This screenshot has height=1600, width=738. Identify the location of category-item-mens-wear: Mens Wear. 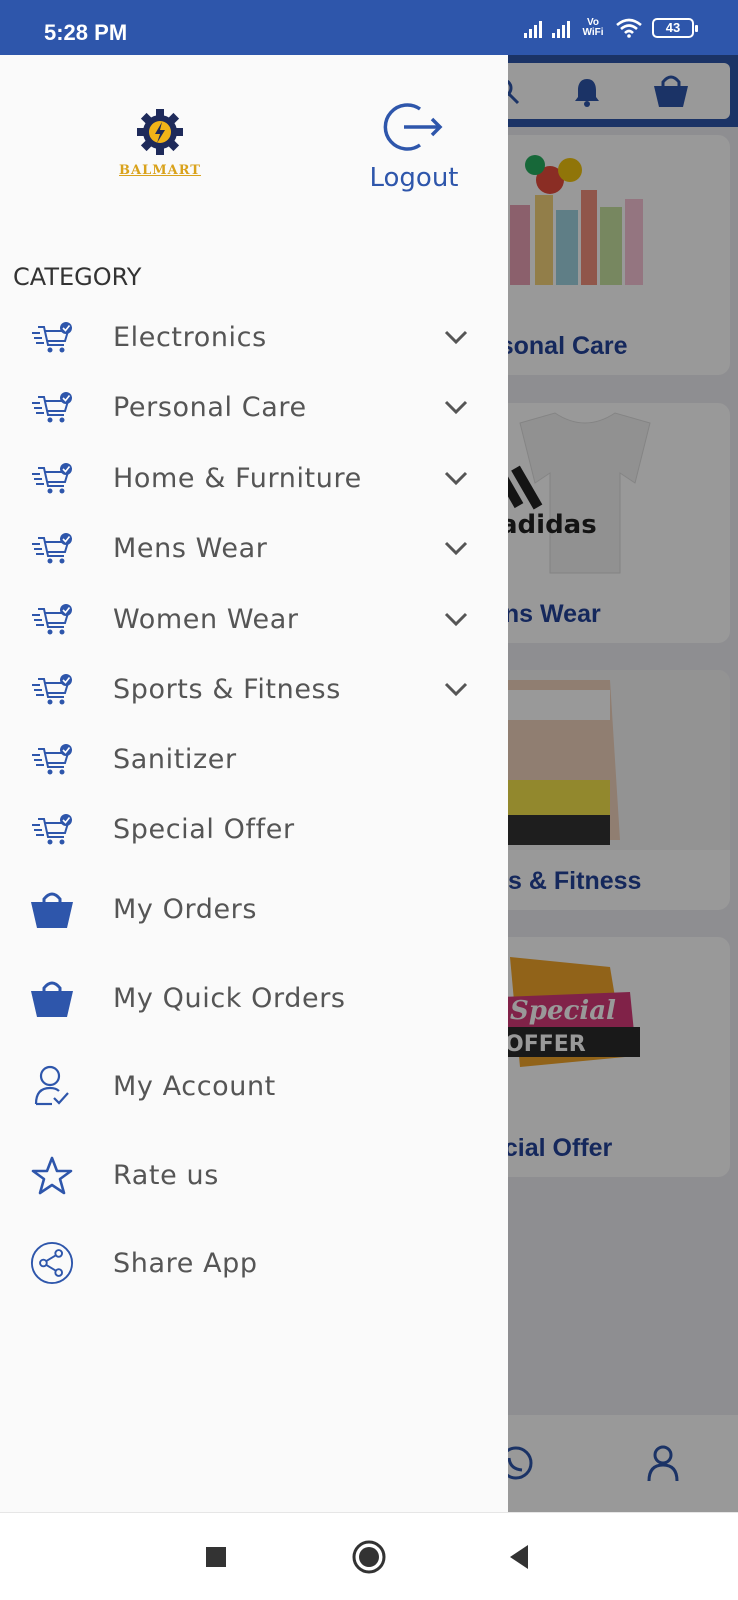
(254, 549).